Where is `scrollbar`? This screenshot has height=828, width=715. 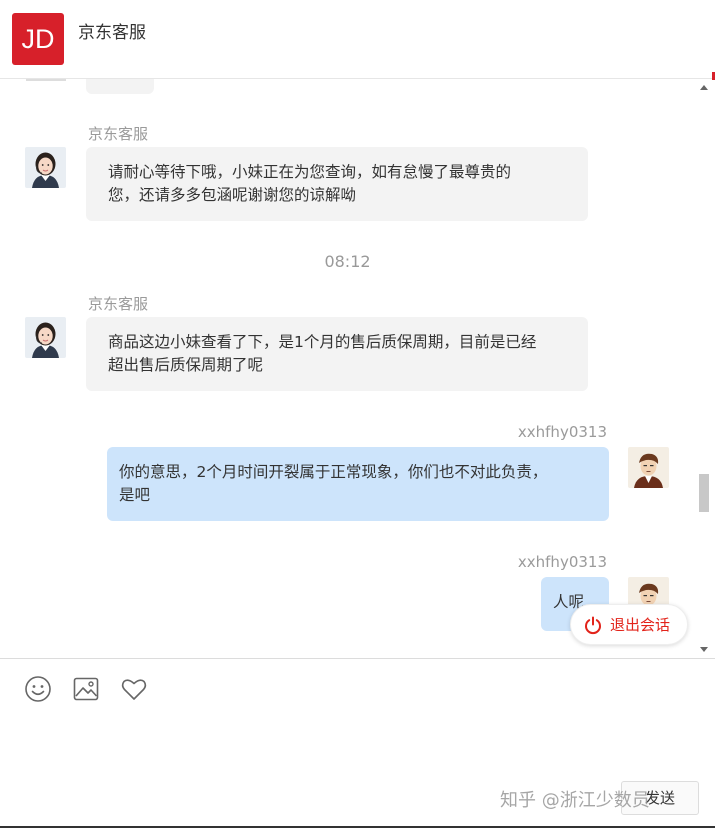
scrollbar is located at coordinates (704, 368).